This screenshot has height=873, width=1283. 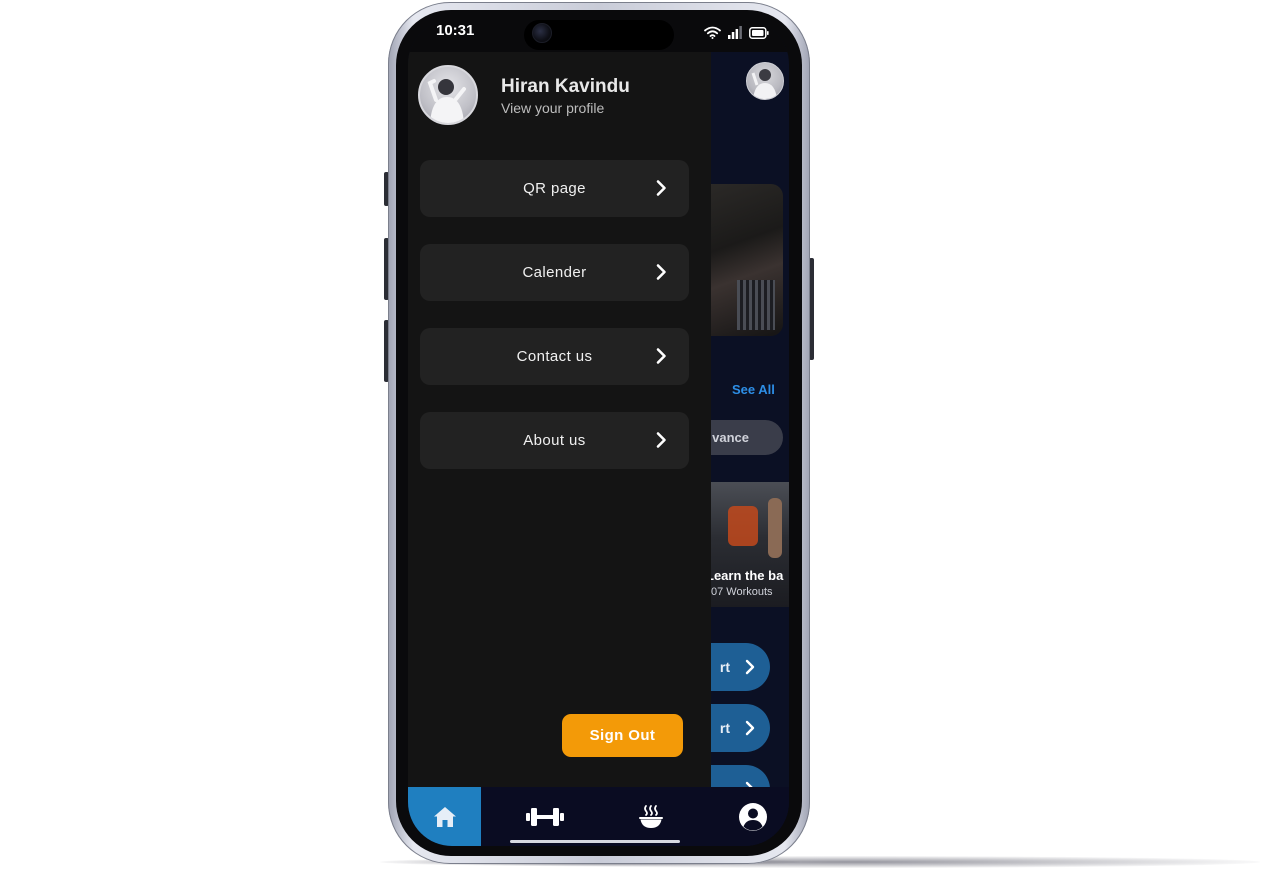 I want to click on menu-item-calender: Calender, so click(x=554, y=272).